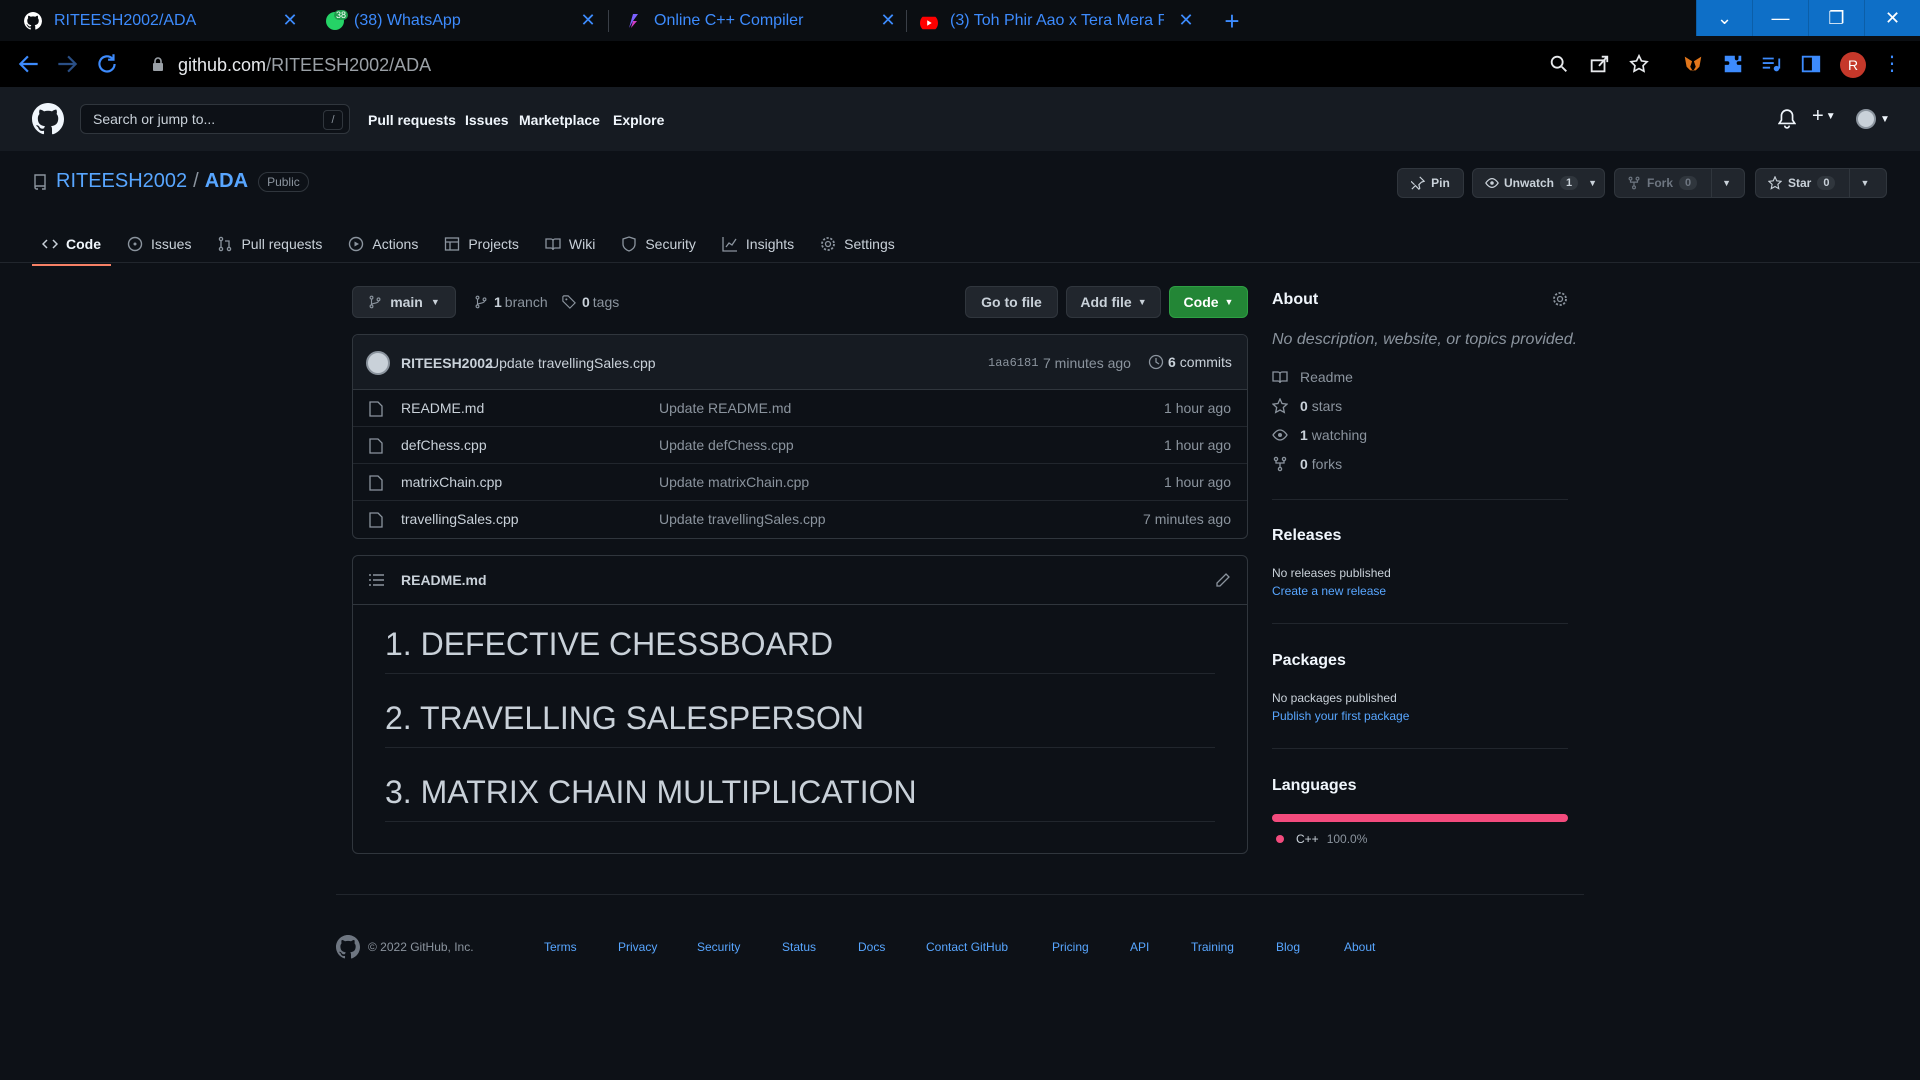 The height and width of the screenshot is (1080, 1920). What do you see at coordinates (1693, 64) in the screenshot?
I see `metamask-icon` at bounding box center [1693, 64].